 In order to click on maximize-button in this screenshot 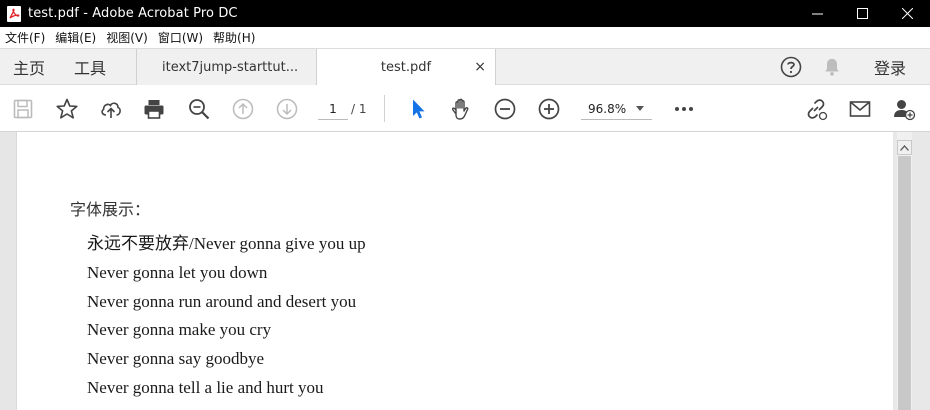, I will do `click(862, 13)`.